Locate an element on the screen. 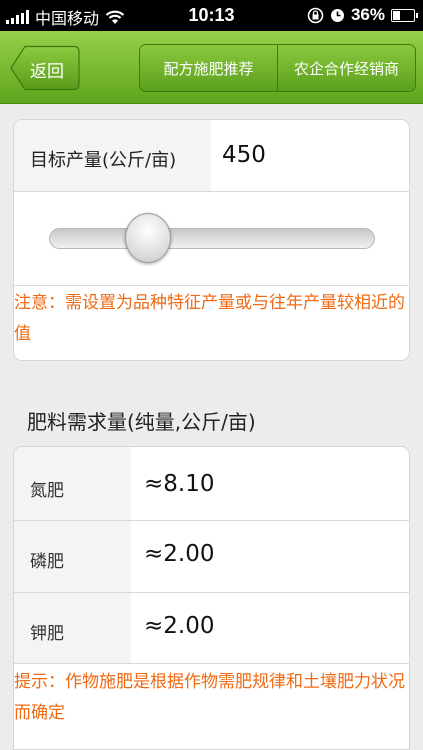 This screenshot has width=423, height=750. requirement-note: 提示：作物施肥是根据作物需肥规律和土壤肥力状况而确定 is located at coordinates (209, 697).